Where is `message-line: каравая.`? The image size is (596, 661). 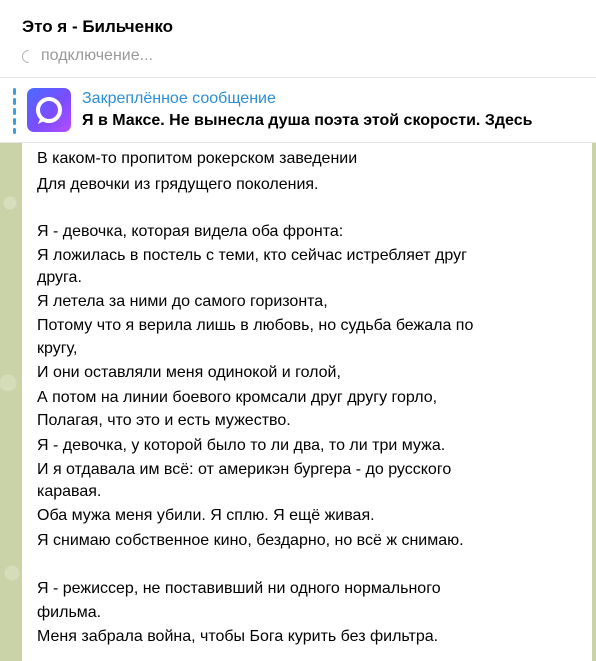 message-line: каравая. is located at coordinates (69, 491).